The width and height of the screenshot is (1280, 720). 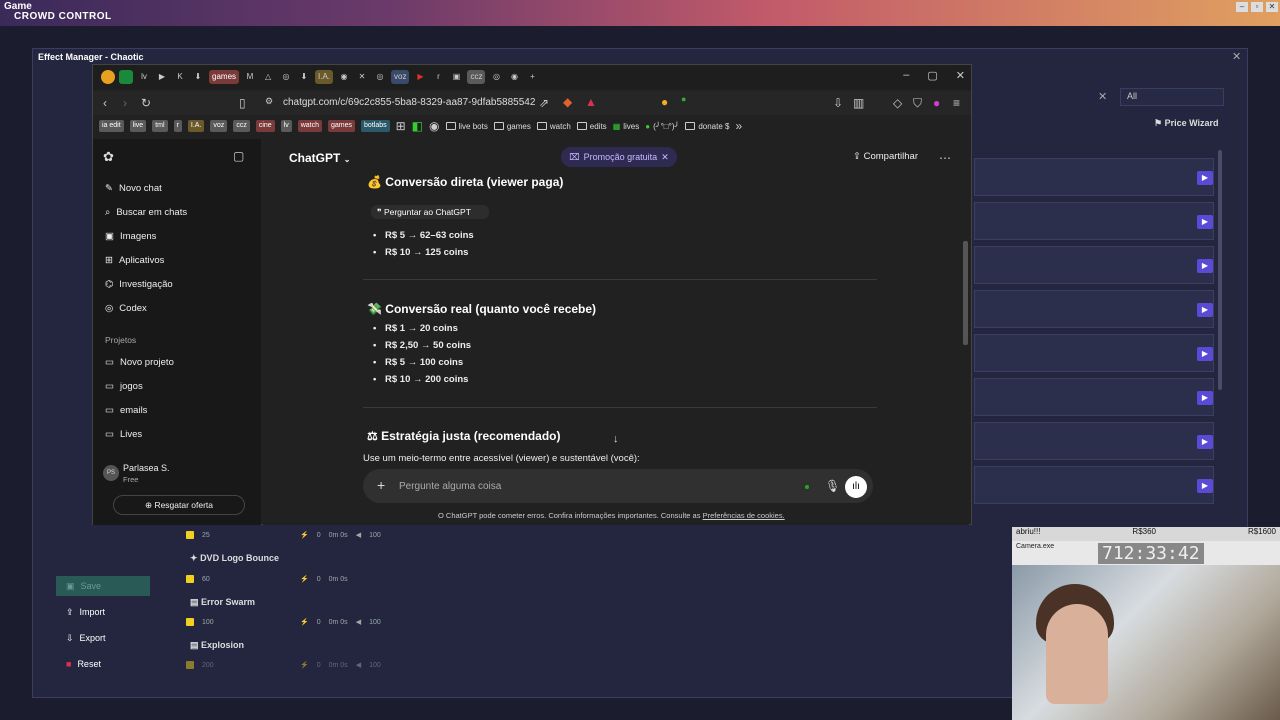 What do you see at coordinates (619, 157) in the screenshot?
I see `promo-badge: ⌧ Promoção gratuita ✕` at bounding box center [619, 157].